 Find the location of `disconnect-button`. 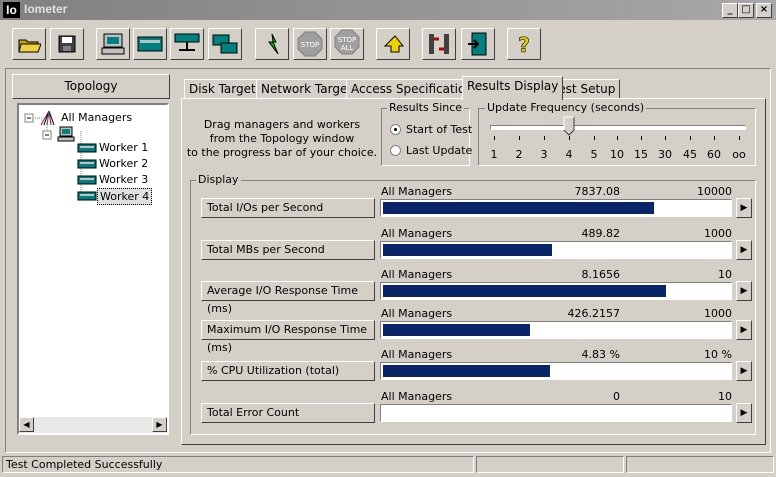

disconnect-button is located at coordinates (439, 44).